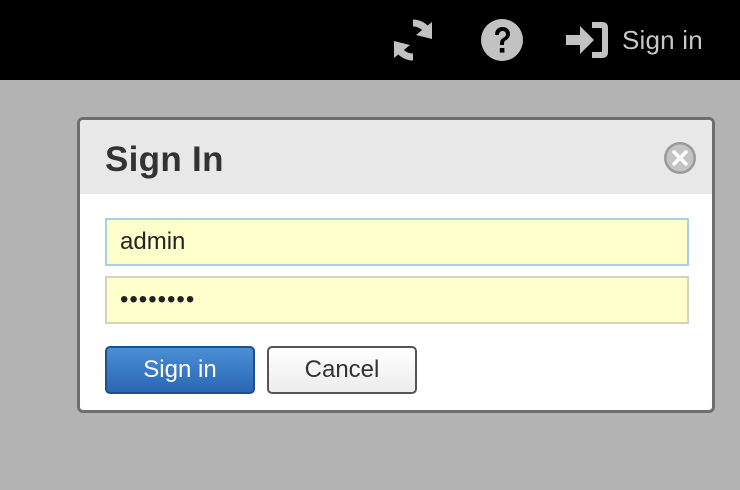  What do you see at coordinates (662, 39) in the screenshot?
I see `topbar-sign-in-label: Sign in` at bounding box center [662, 39].